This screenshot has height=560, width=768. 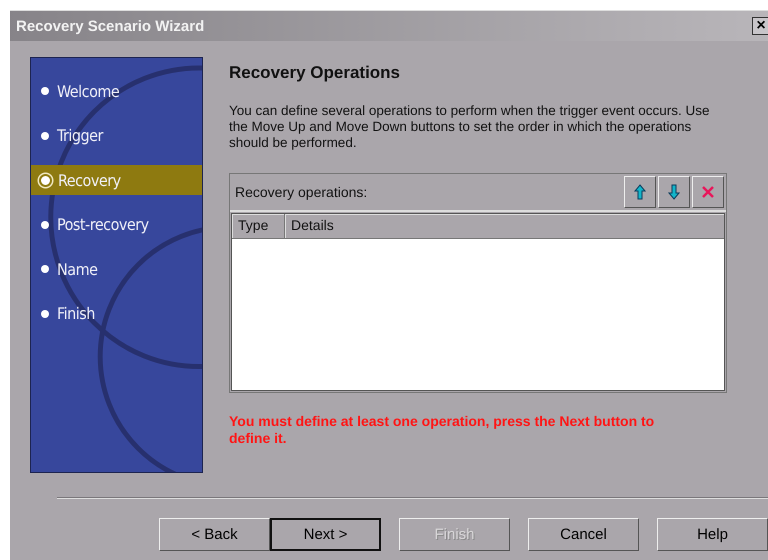 I want to click on step-item: Recovery, so click(x=116, y=180).